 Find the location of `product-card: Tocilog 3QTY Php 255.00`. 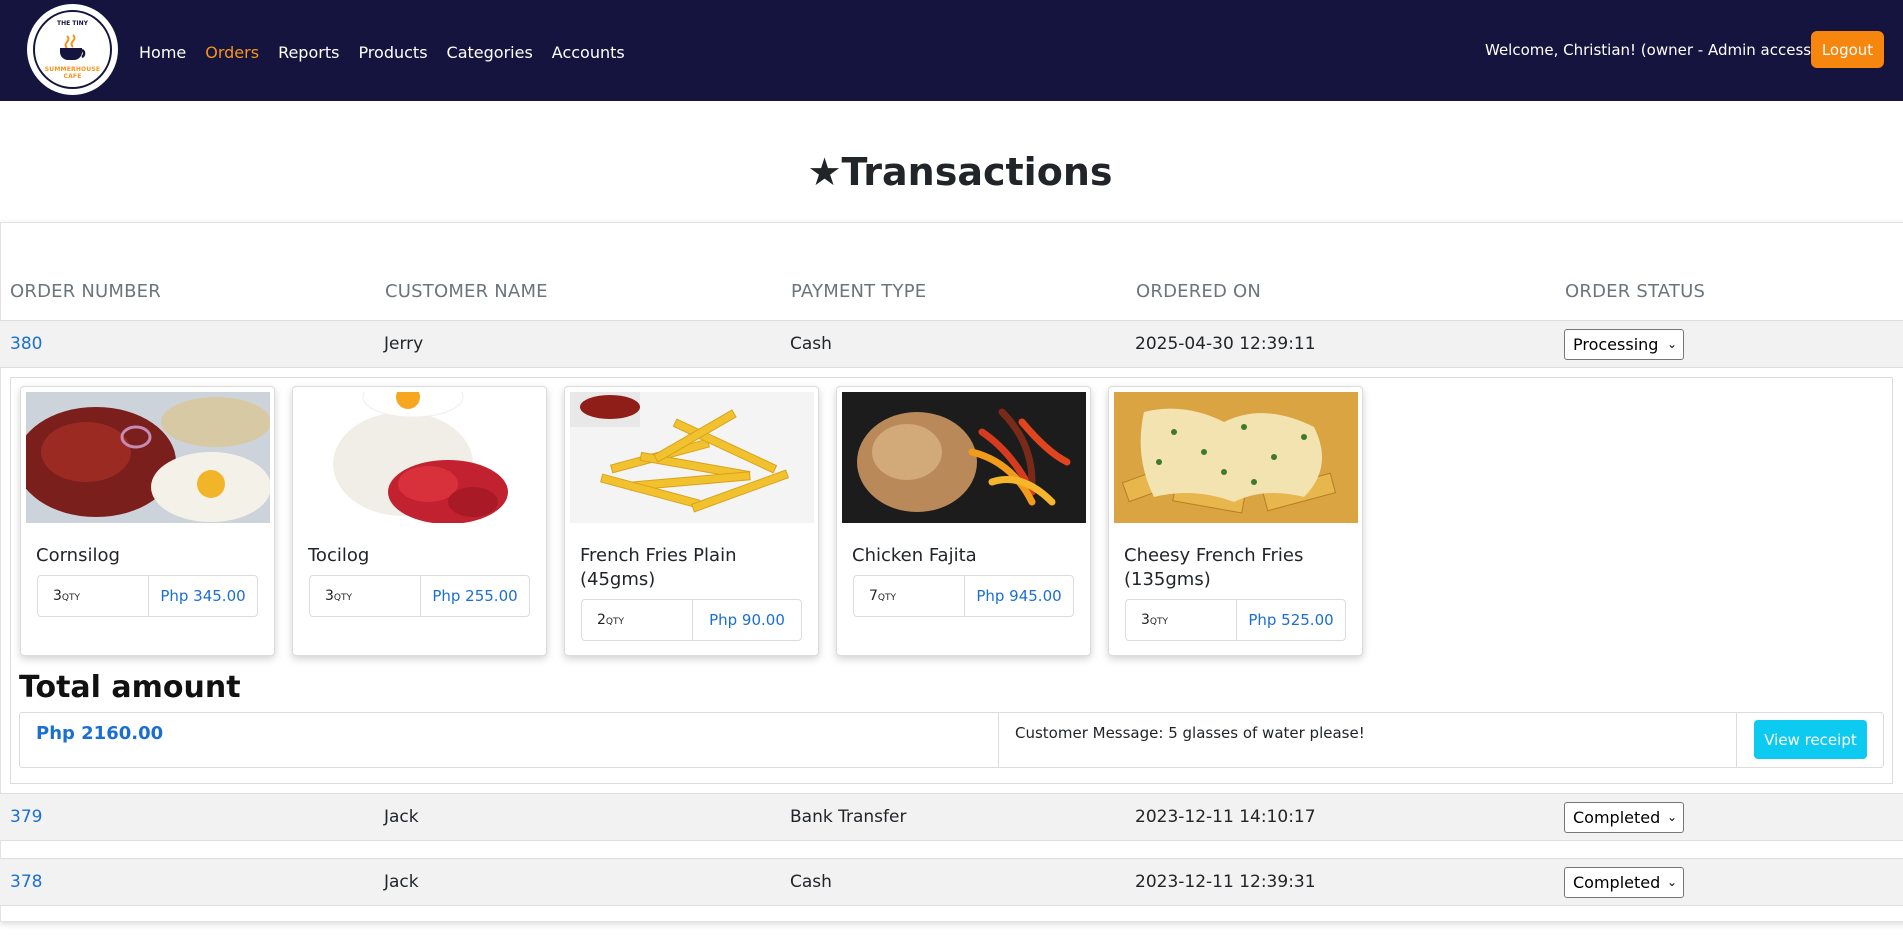

product-card: Tocilog 3QTY Php 255.00 is located at coordinates (419, 521).